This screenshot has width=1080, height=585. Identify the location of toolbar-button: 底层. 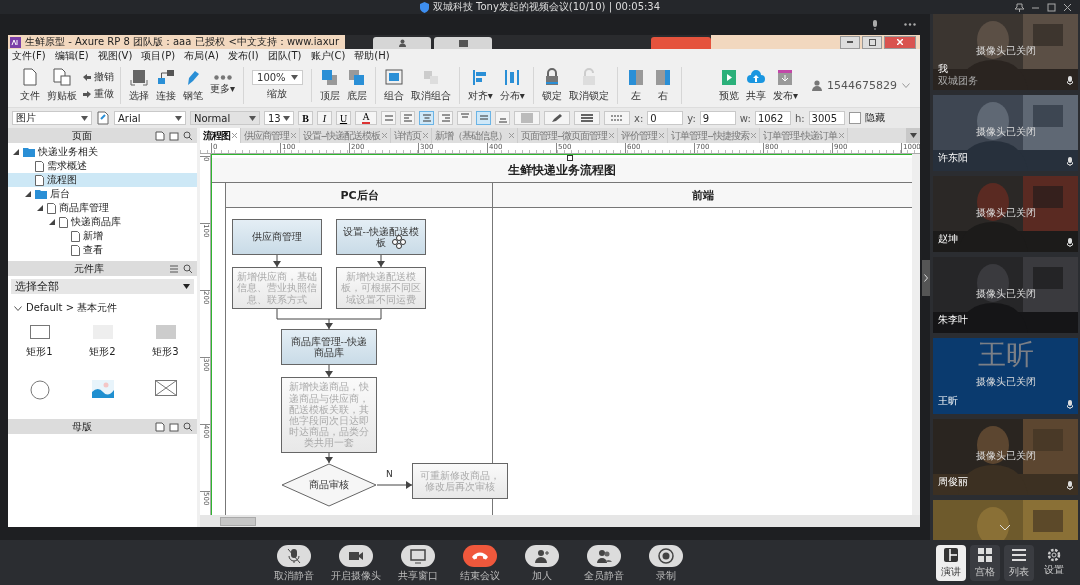
(356, 85).